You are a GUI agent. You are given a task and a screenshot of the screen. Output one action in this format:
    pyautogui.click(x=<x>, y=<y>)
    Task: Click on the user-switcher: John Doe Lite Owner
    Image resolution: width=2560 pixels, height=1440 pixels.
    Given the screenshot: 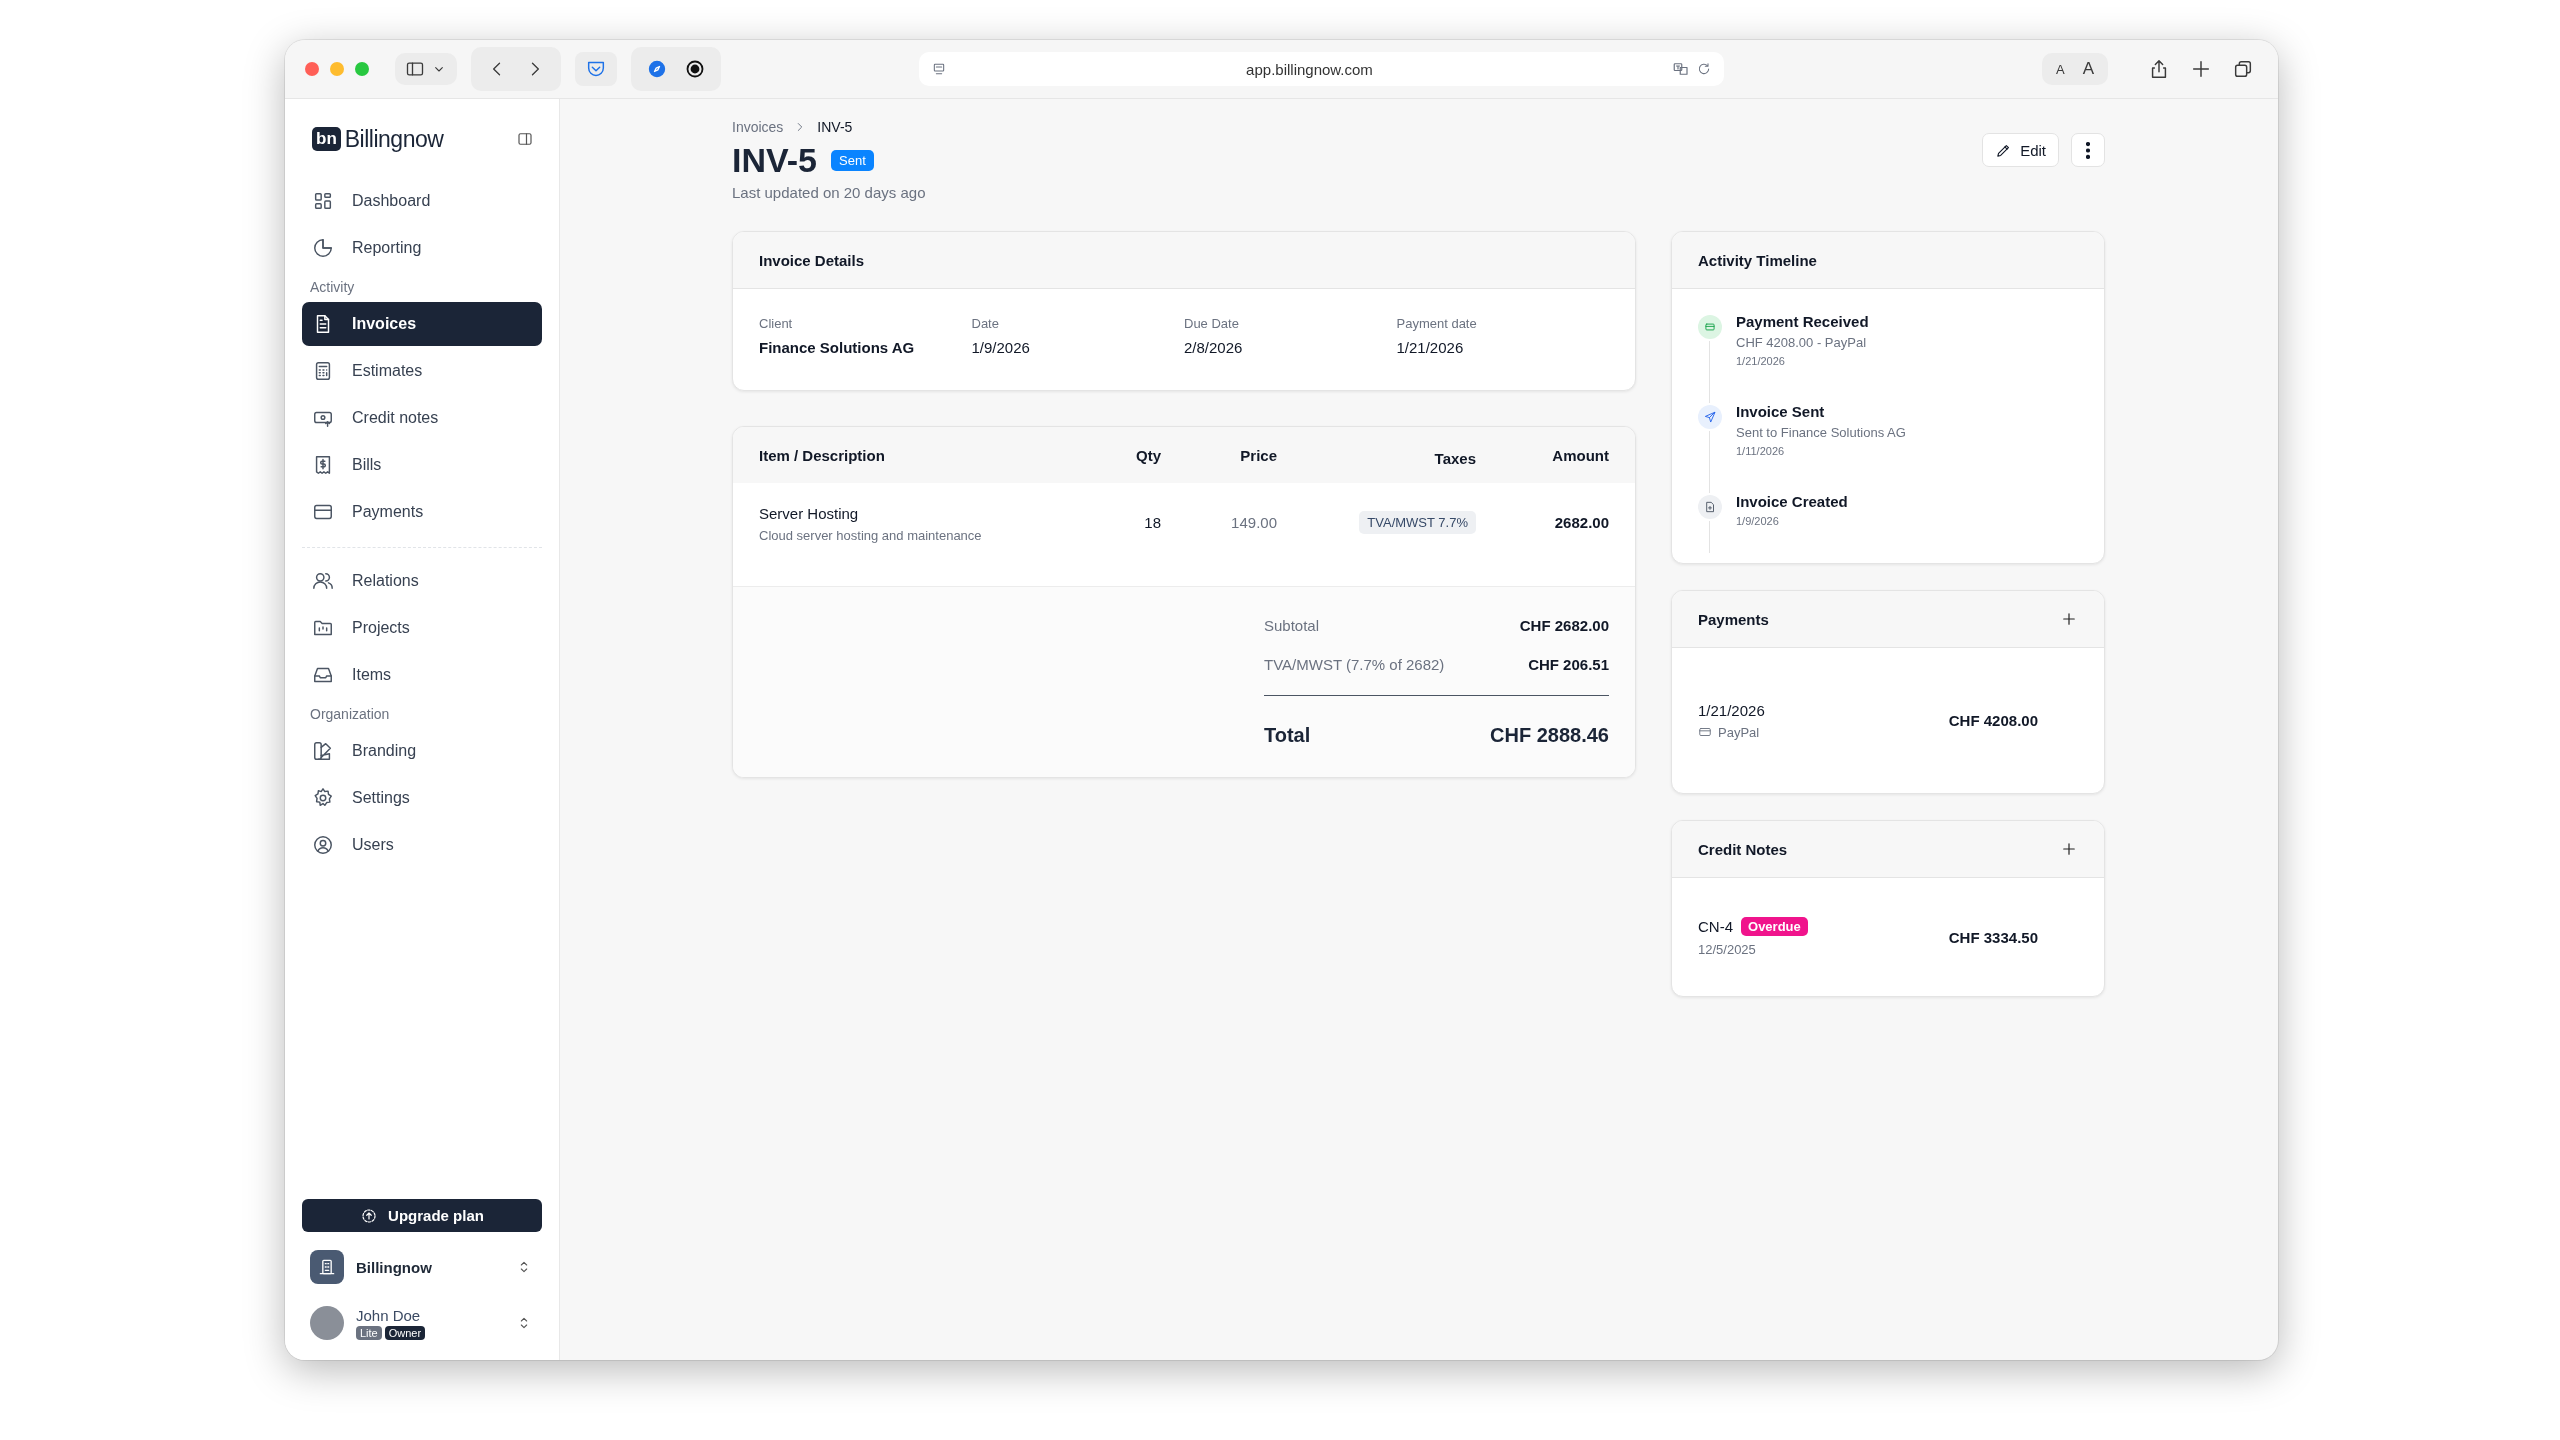 What is the action you would take?
    pyautogui.click(x=422, y=1323)
    